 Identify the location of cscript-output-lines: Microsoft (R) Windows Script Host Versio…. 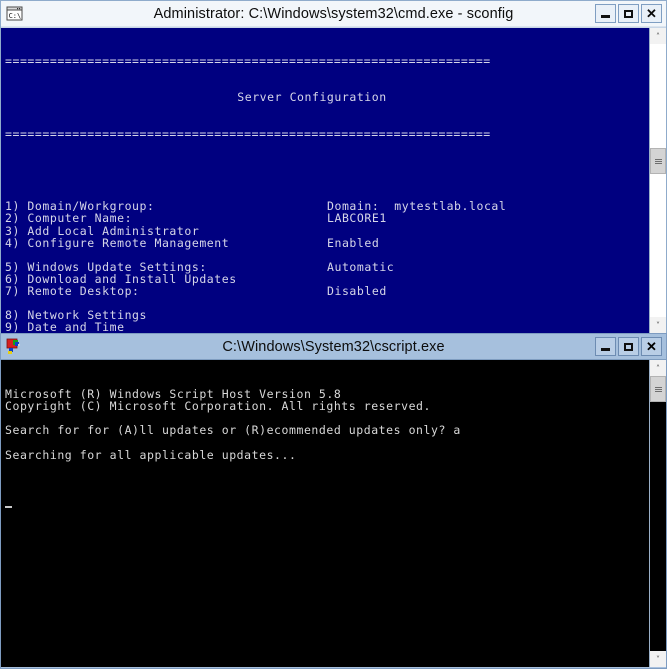
(327, 430).